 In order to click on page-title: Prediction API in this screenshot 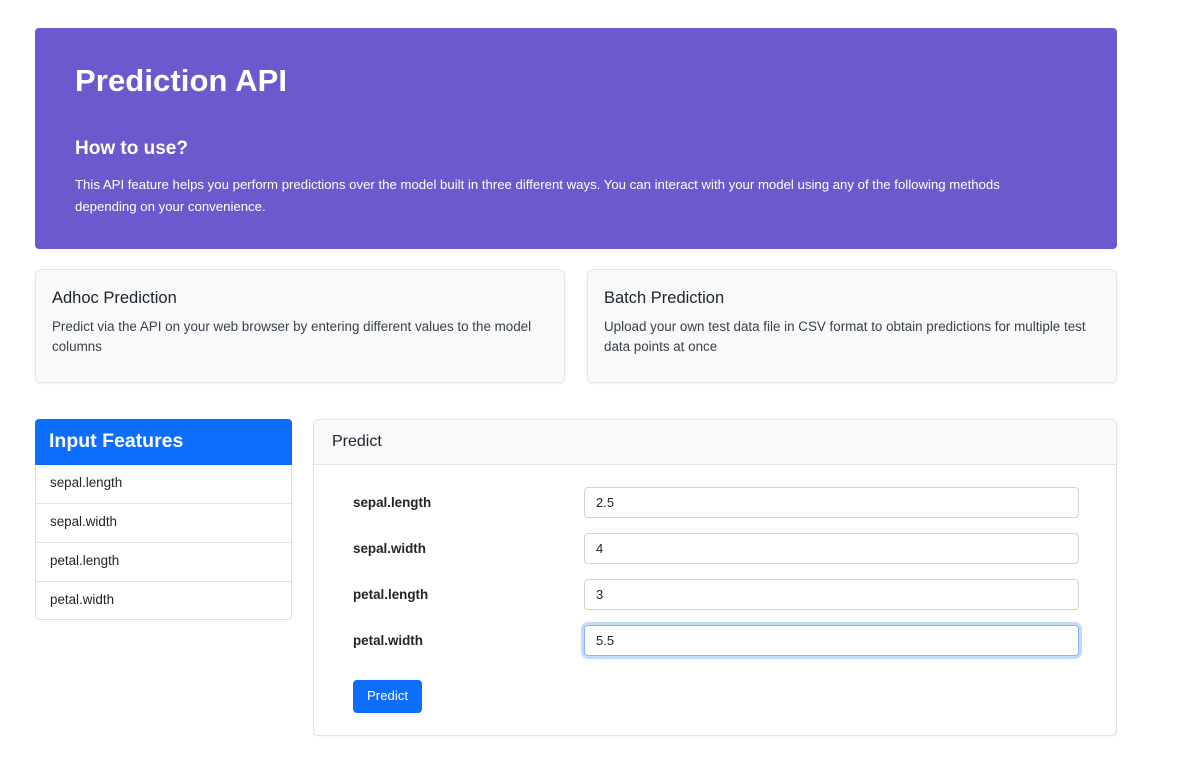, I will do `click(181, 80)`.